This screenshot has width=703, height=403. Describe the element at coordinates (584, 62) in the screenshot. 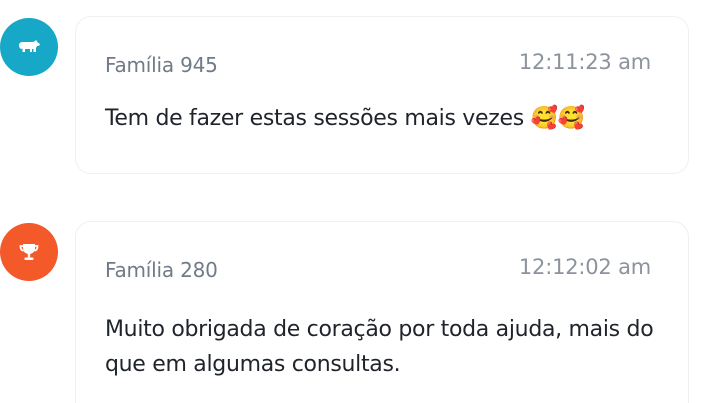

I see `message-timestamp: 12:11:23 am` at that location.